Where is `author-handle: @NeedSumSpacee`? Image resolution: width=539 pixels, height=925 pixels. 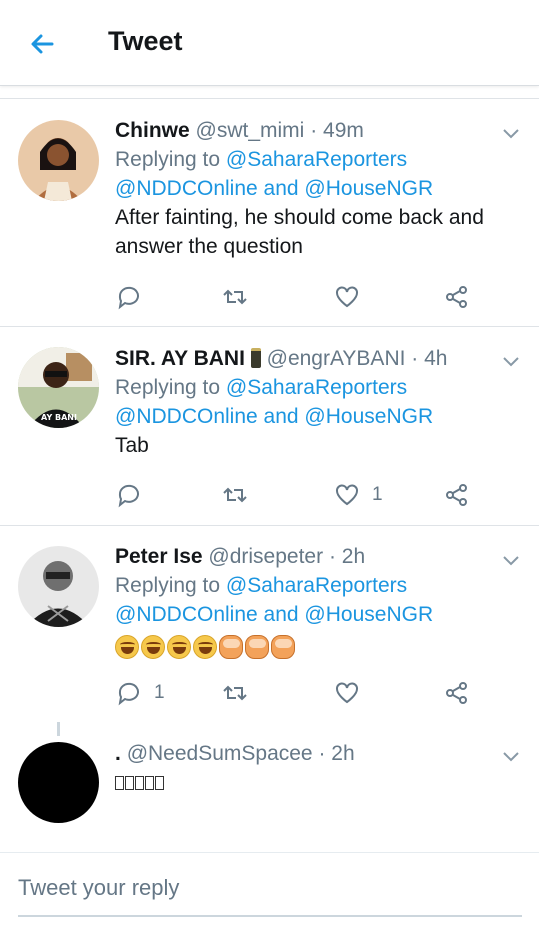 author-handle: @NeedSumSpacee is located at coordinates (220, 753).